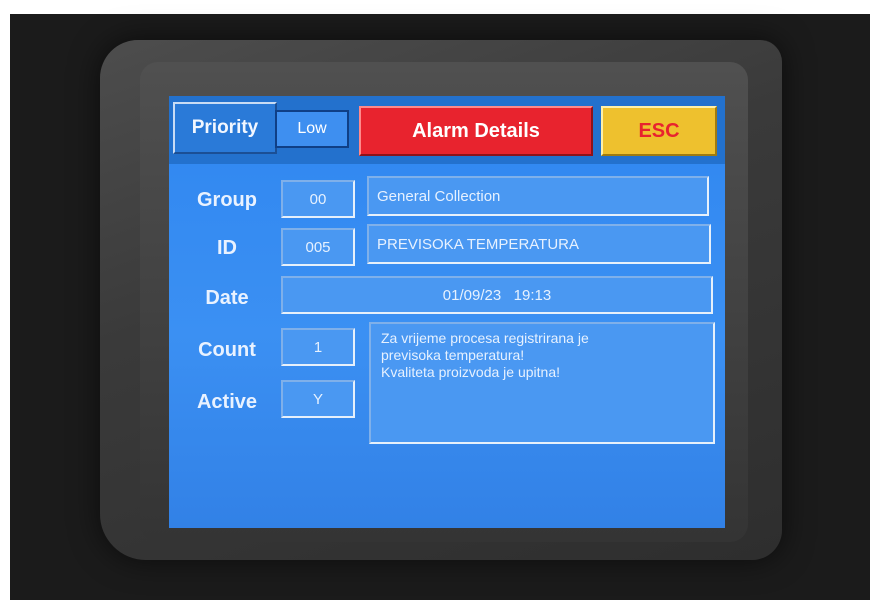  Describe the element at coordinates (453, 355) in the screenshot. I see `message-line: previsoka temperatura!` at that location.